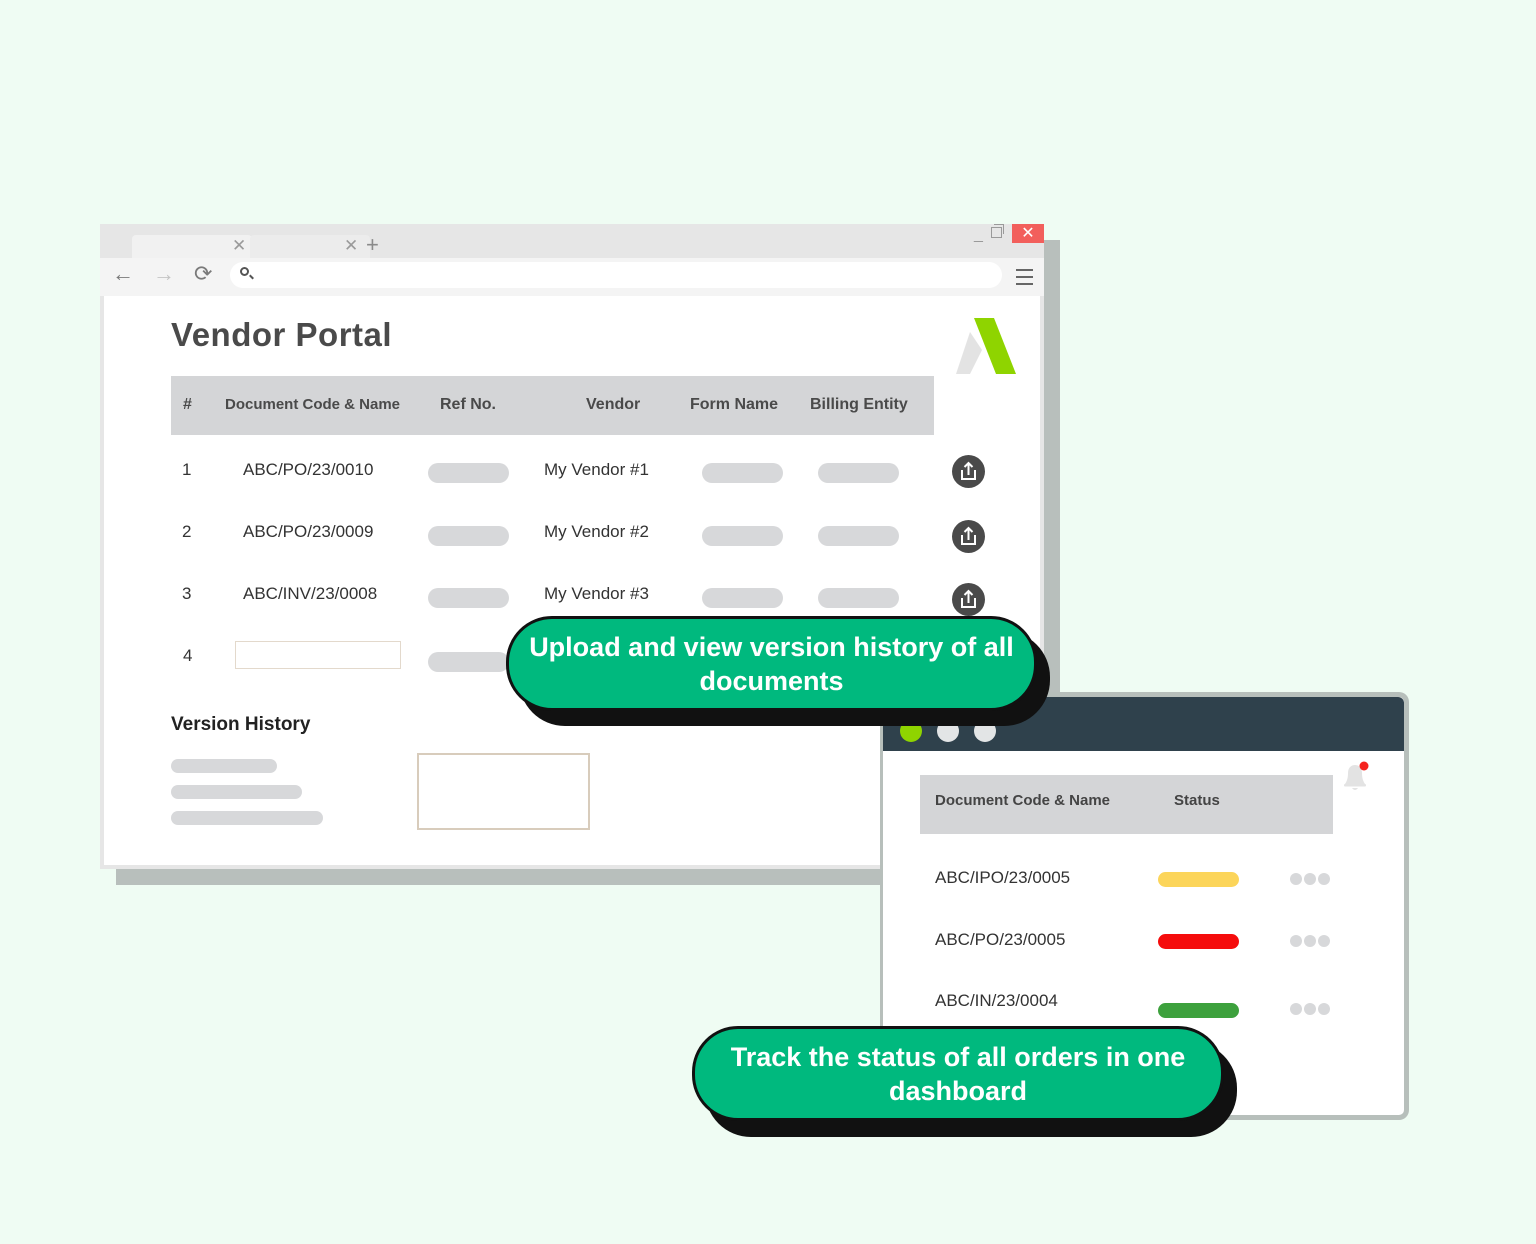 The height and width of the screenshot is (1244, 1536). What do you see at coordinates (1356, 776) in the screenshot?
I see `notification-bell-icon` at bounding box center [1356, 776].